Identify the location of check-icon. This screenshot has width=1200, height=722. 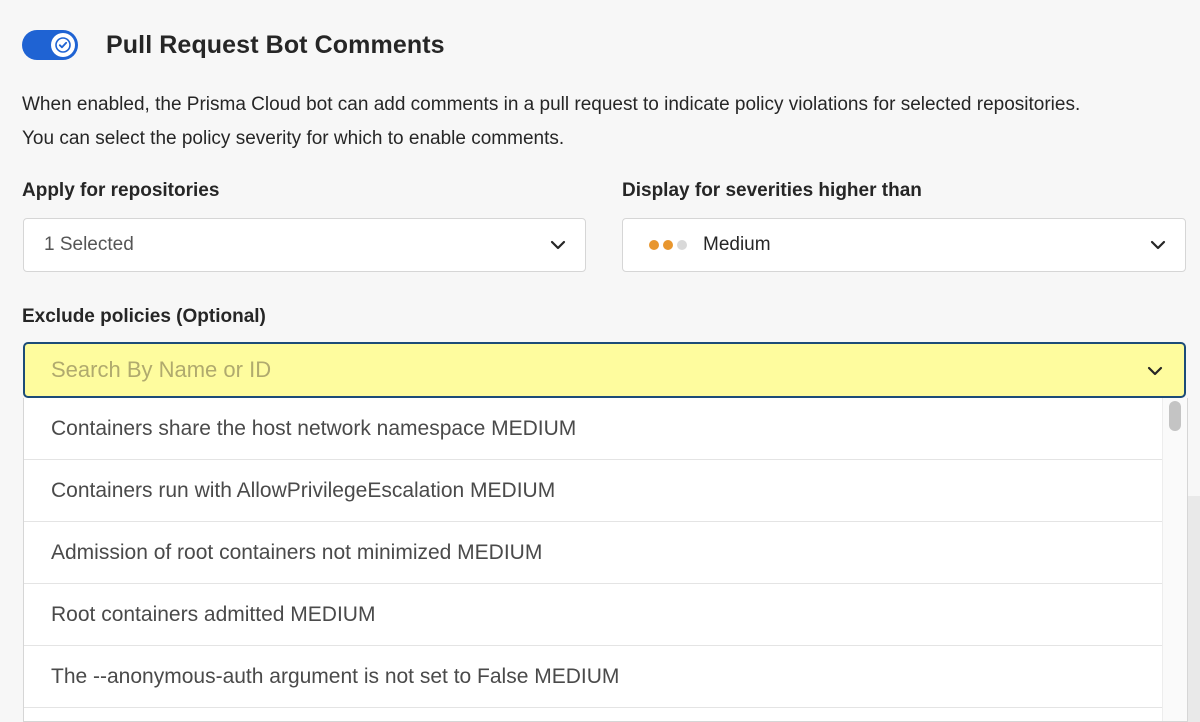
(63, 45).